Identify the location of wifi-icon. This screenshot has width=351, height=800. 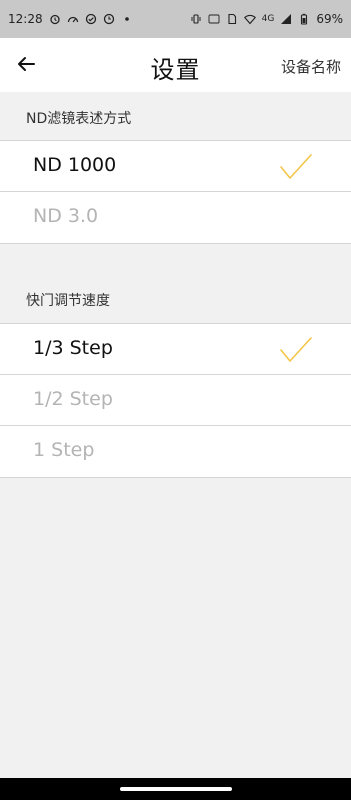
(249, 19).